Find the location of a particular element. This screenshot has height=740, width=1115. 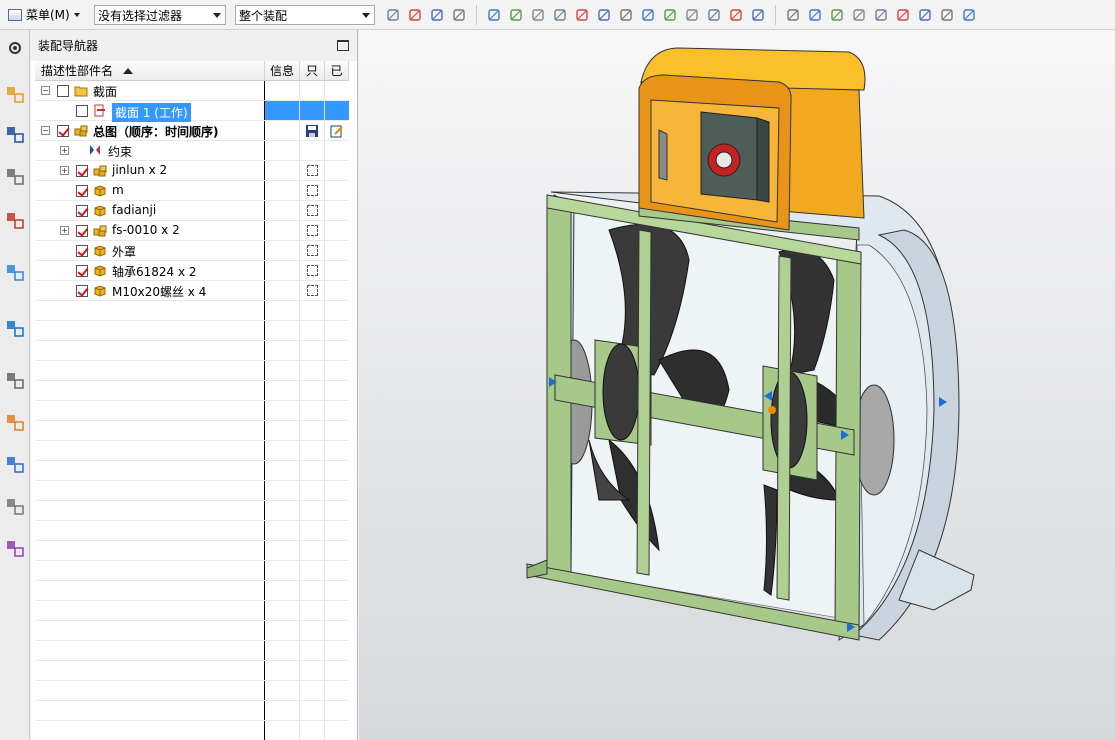

column-header-modified: 已 is located at coordinates (337, 70).